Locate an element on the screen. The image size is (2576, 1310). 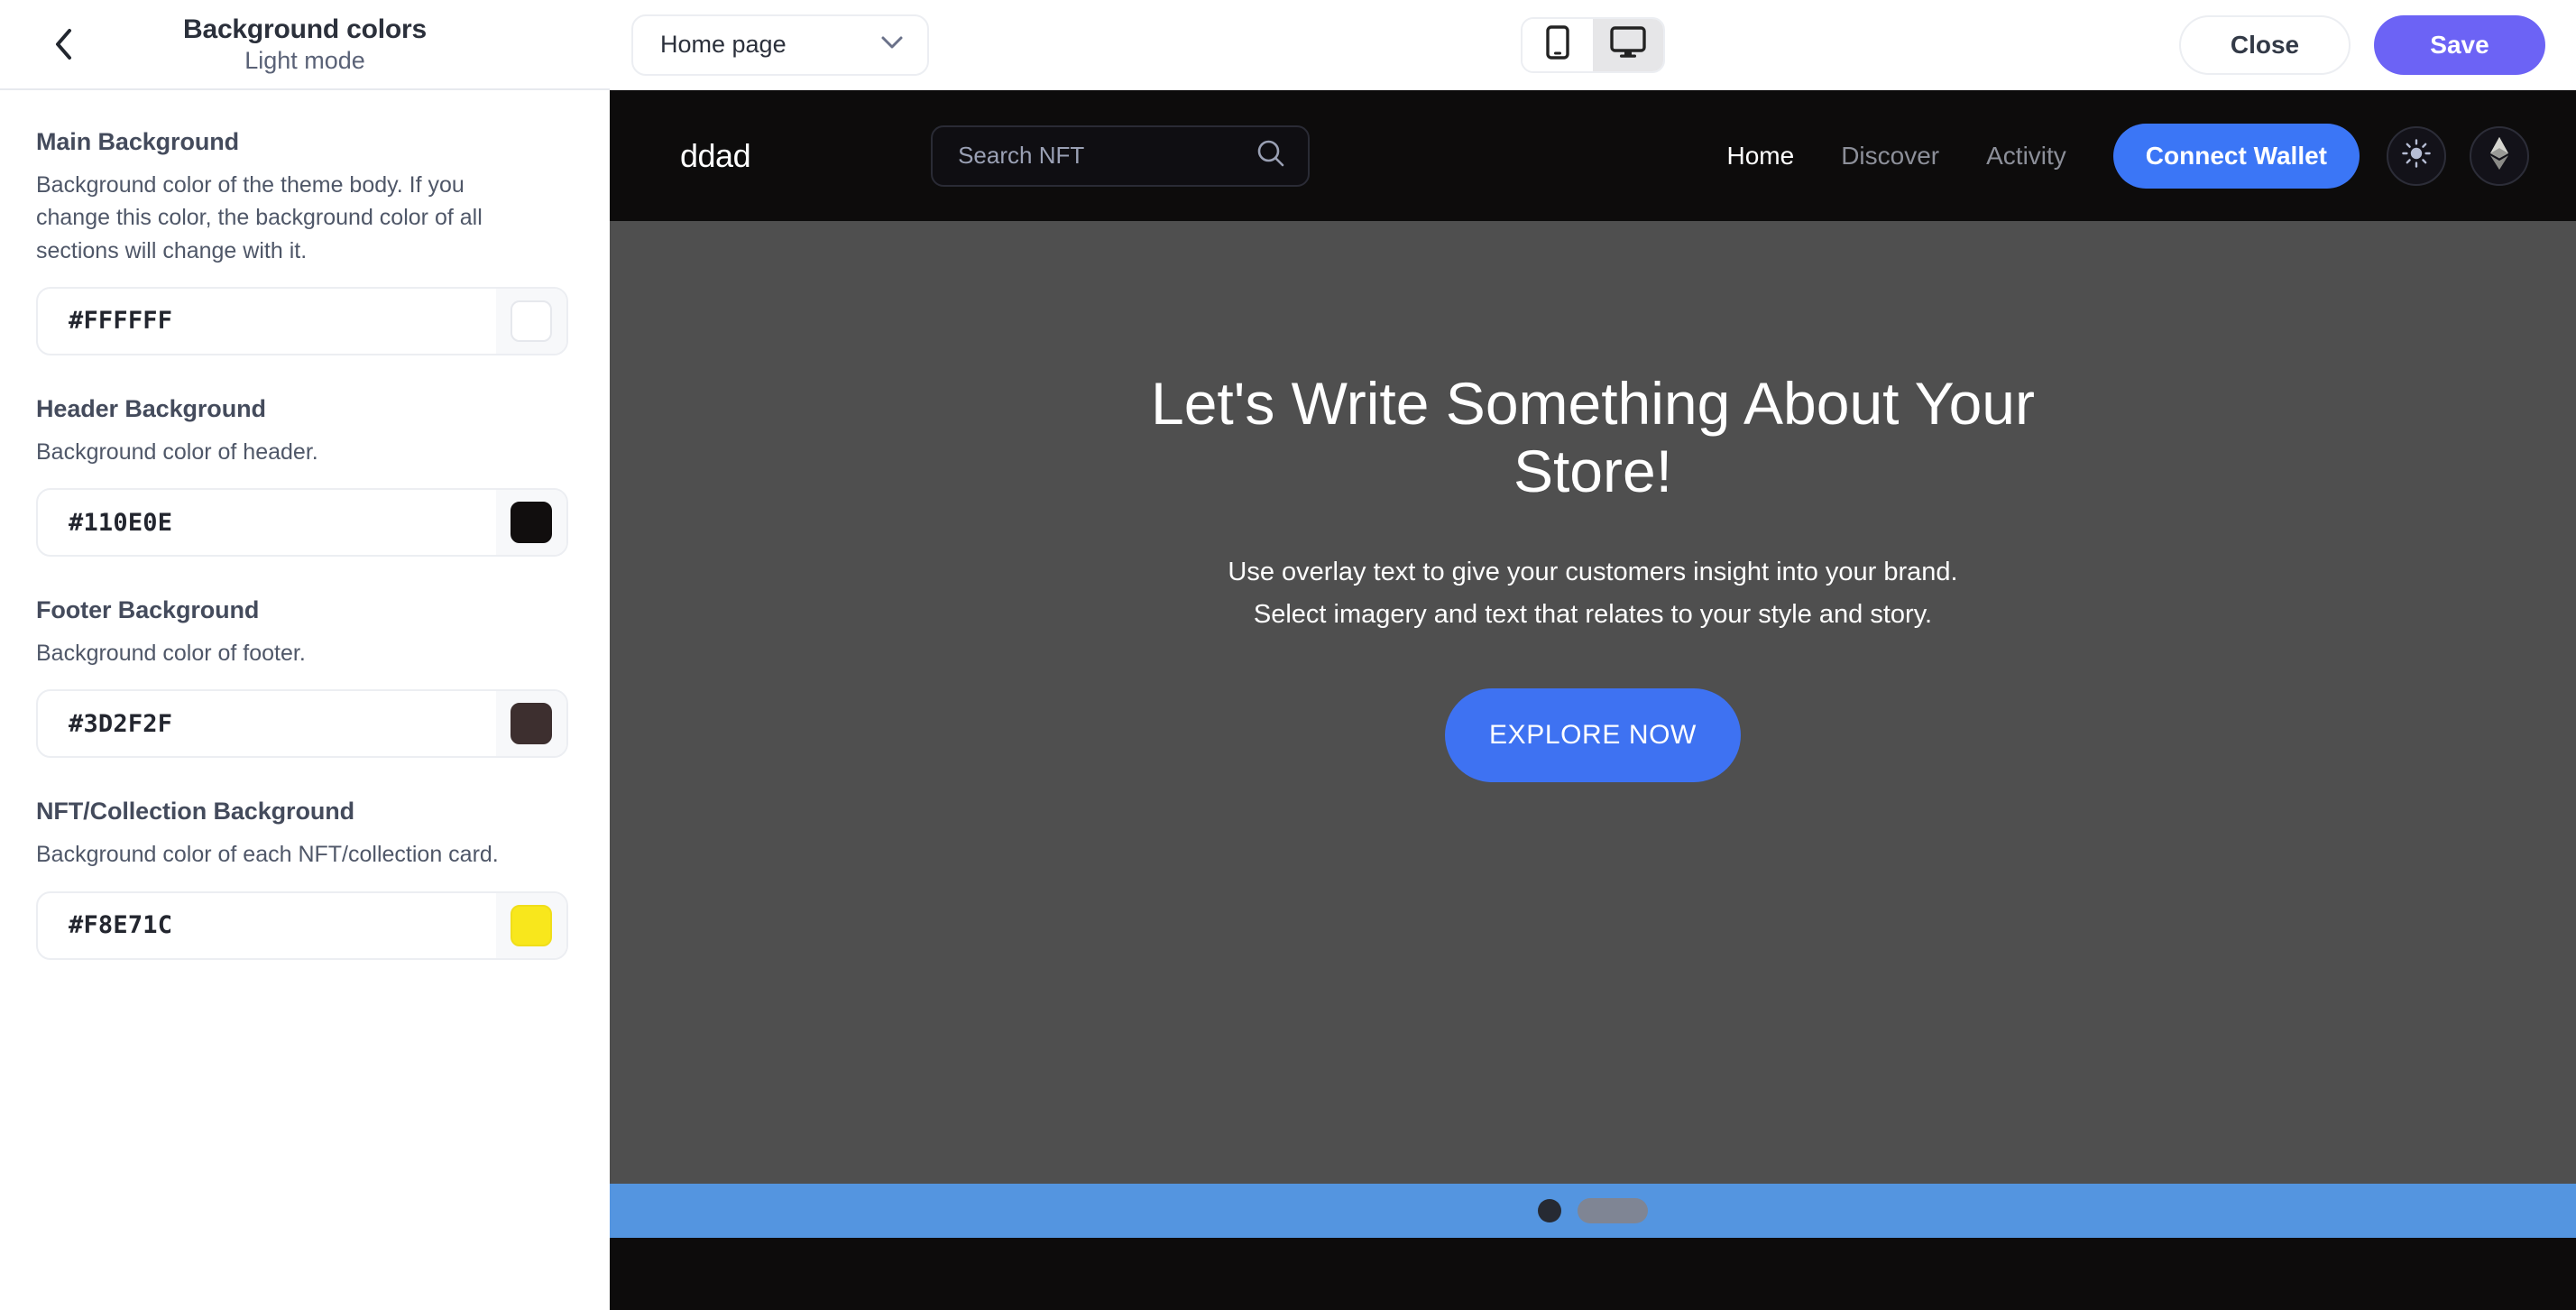
device-toggle-mobile is located at coordinates (1558, 44).